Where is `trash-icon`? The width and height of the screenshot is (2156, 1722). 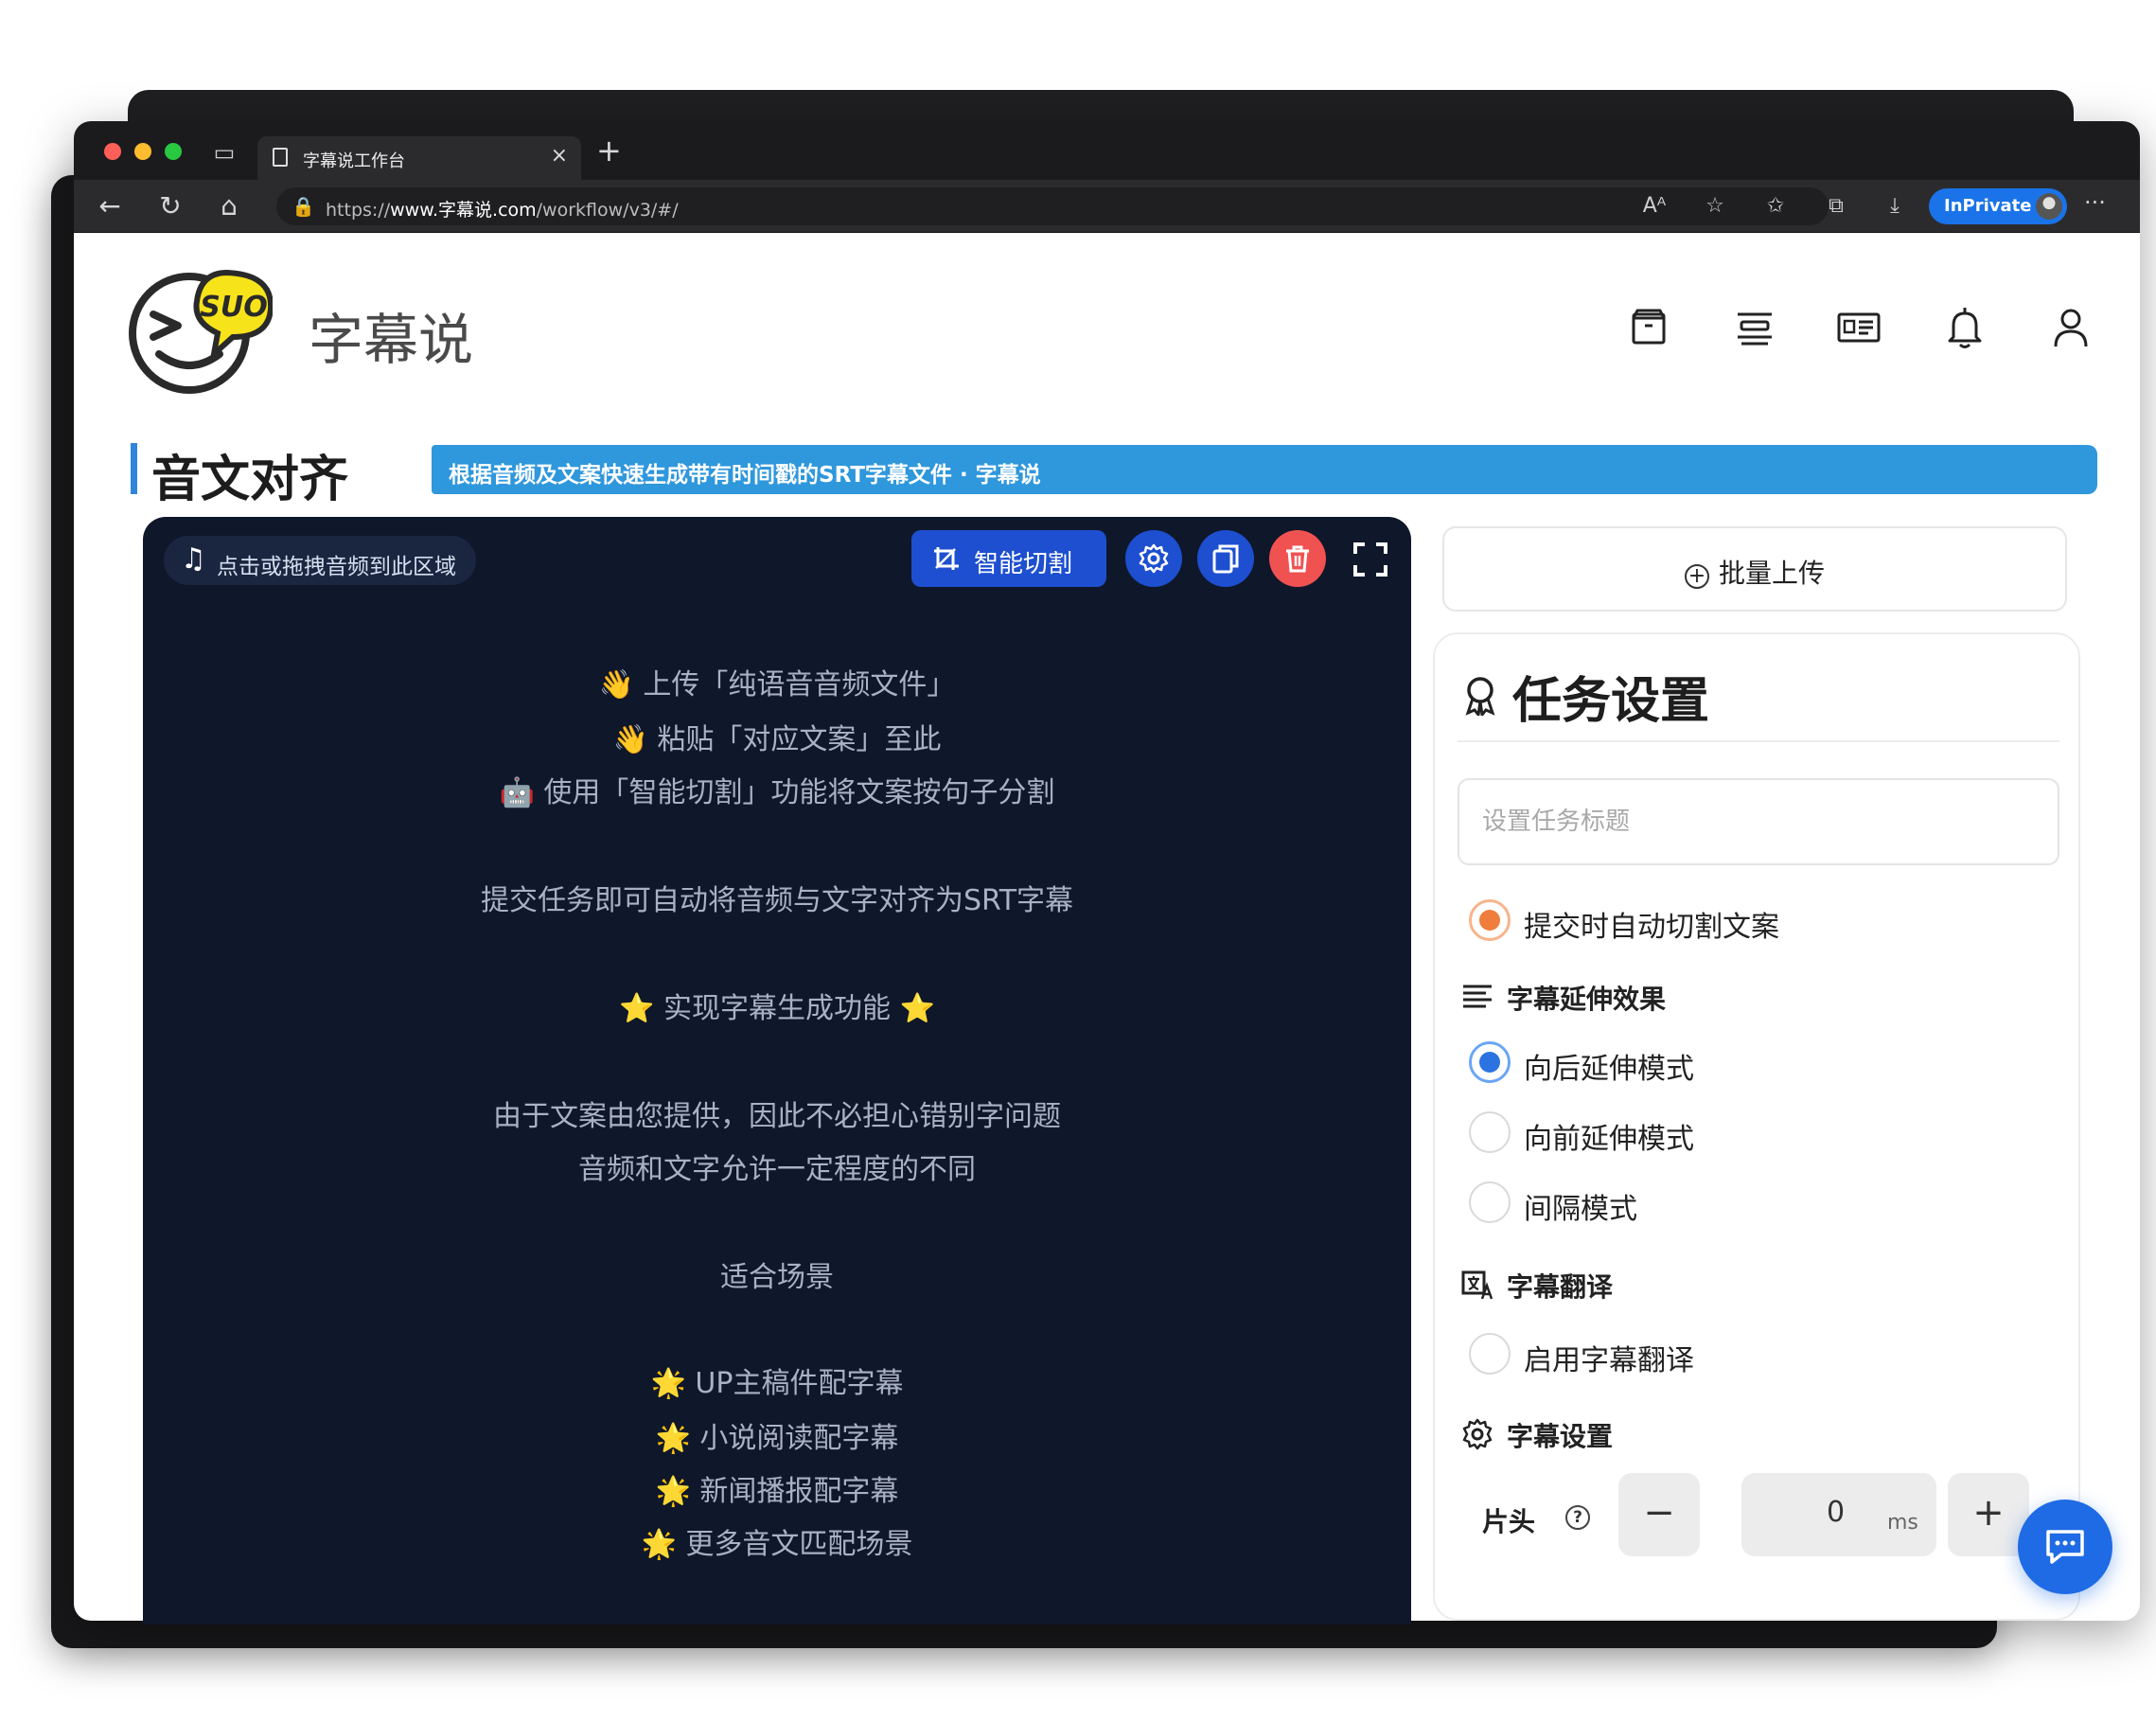
trash-icon is located at coordinates (1297, 559).